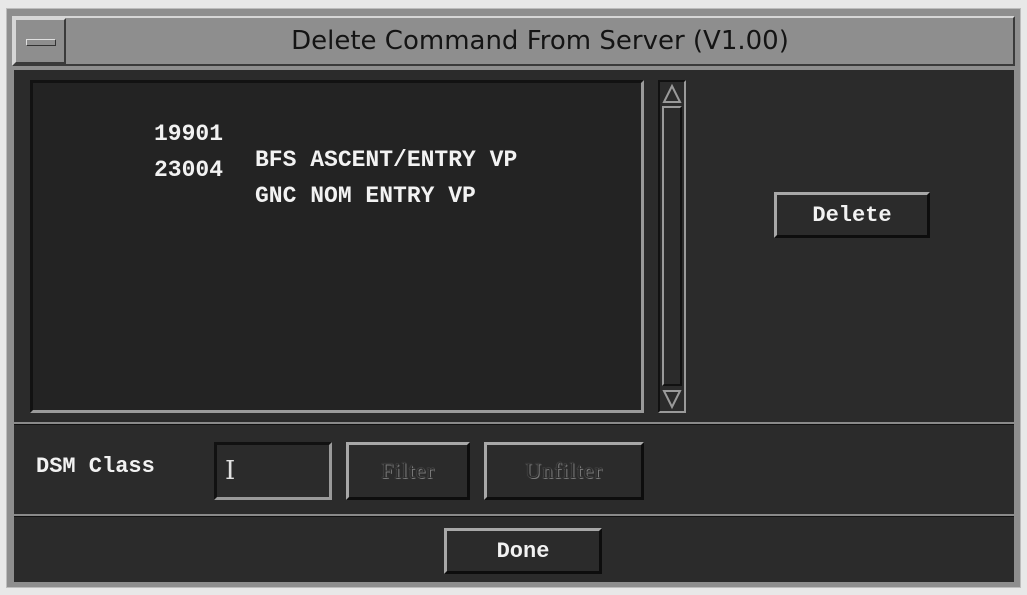  Describe the element at coordinates (672, 399) in the screenshot. I see `scroll-down-arrow-icon` at that location.